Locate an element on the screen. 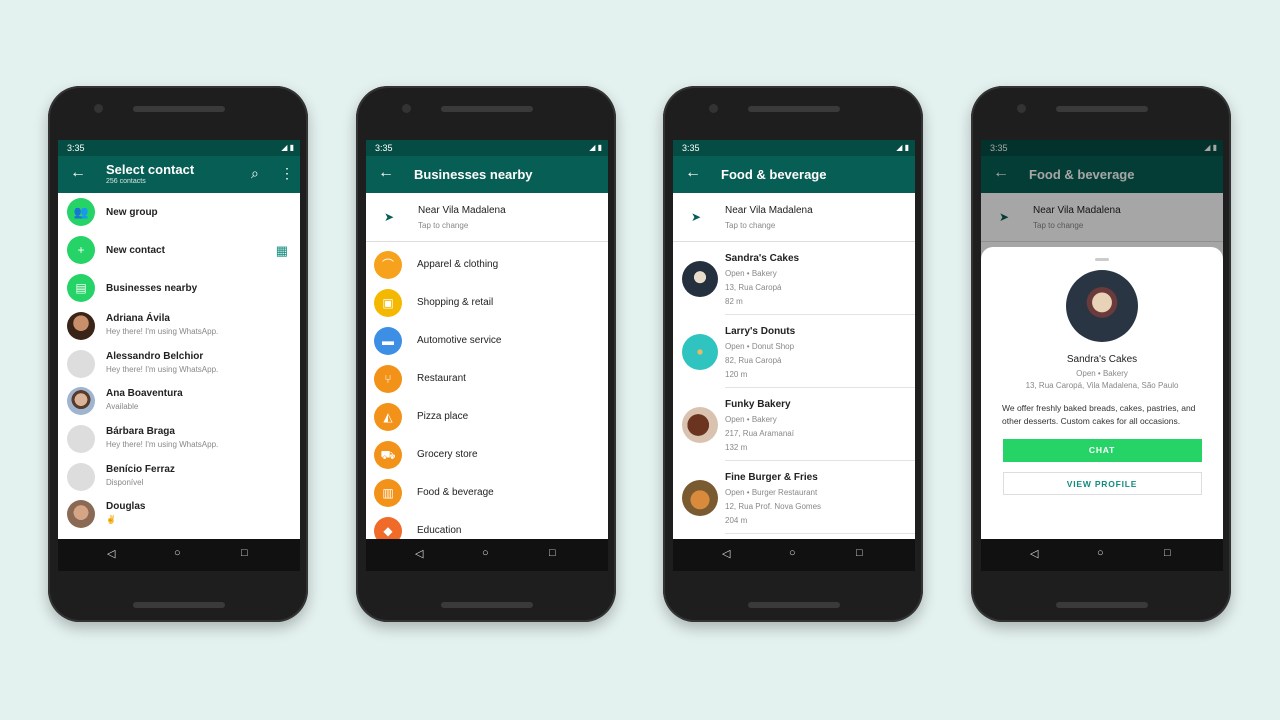 The width and height of the screenshot is (1280, 720). app-header: ← Select contact 256 contacts ⌕ ⋮ is located at coordinates (179, 174).